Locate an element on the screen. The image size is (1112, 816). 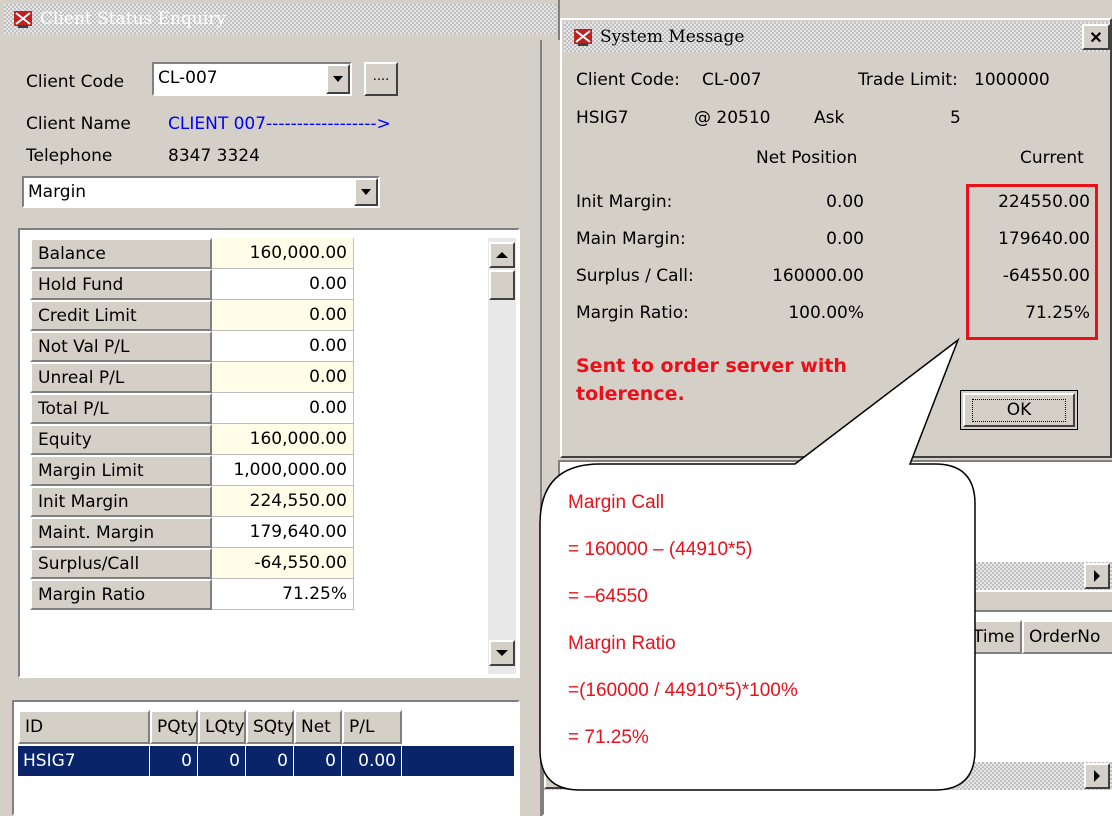
arrow-up-icon is located at coordinates (502, 255).